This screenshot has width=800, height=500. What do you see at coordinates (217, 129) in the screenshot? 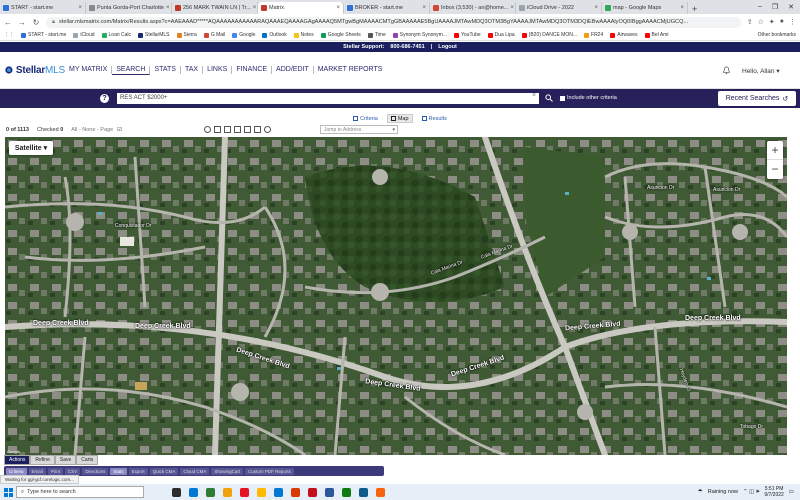
I see `rectangle-tool-icon` at bounding box center [217, 129].